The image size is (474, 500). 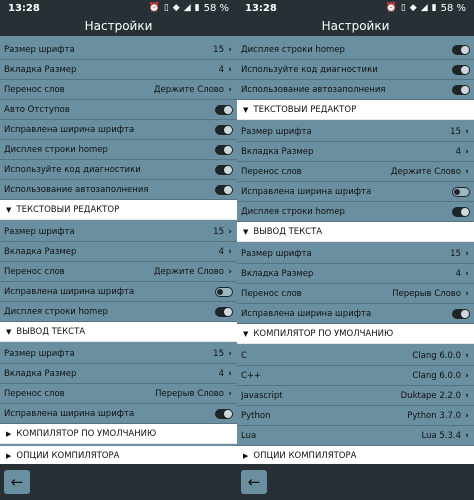 What do you see at coordinates (355, 356) in the screenshot?
I see `settings-row: C Clang 6.0.0 ›` at bounding box center [355, 356].